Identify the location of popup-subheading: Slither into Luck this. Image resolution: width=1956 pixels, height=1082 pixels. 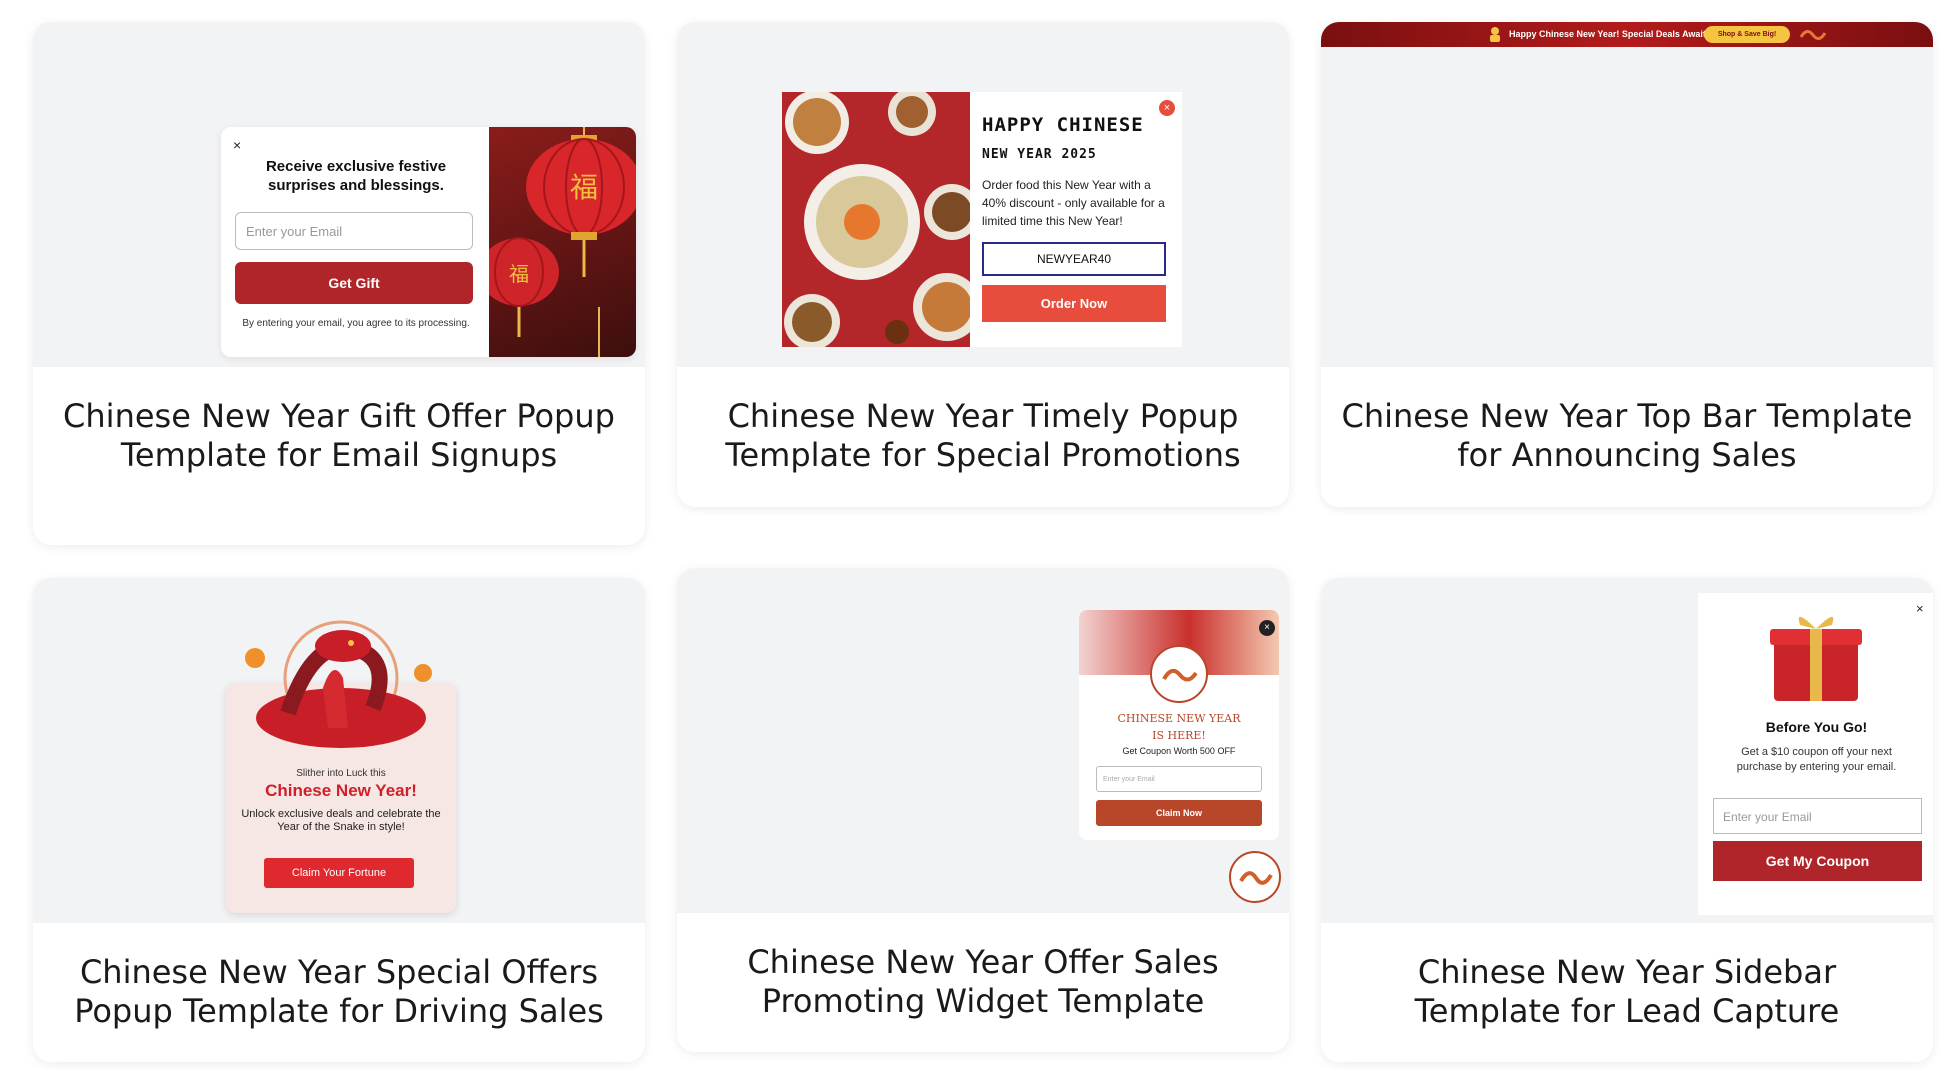
(341, 773).